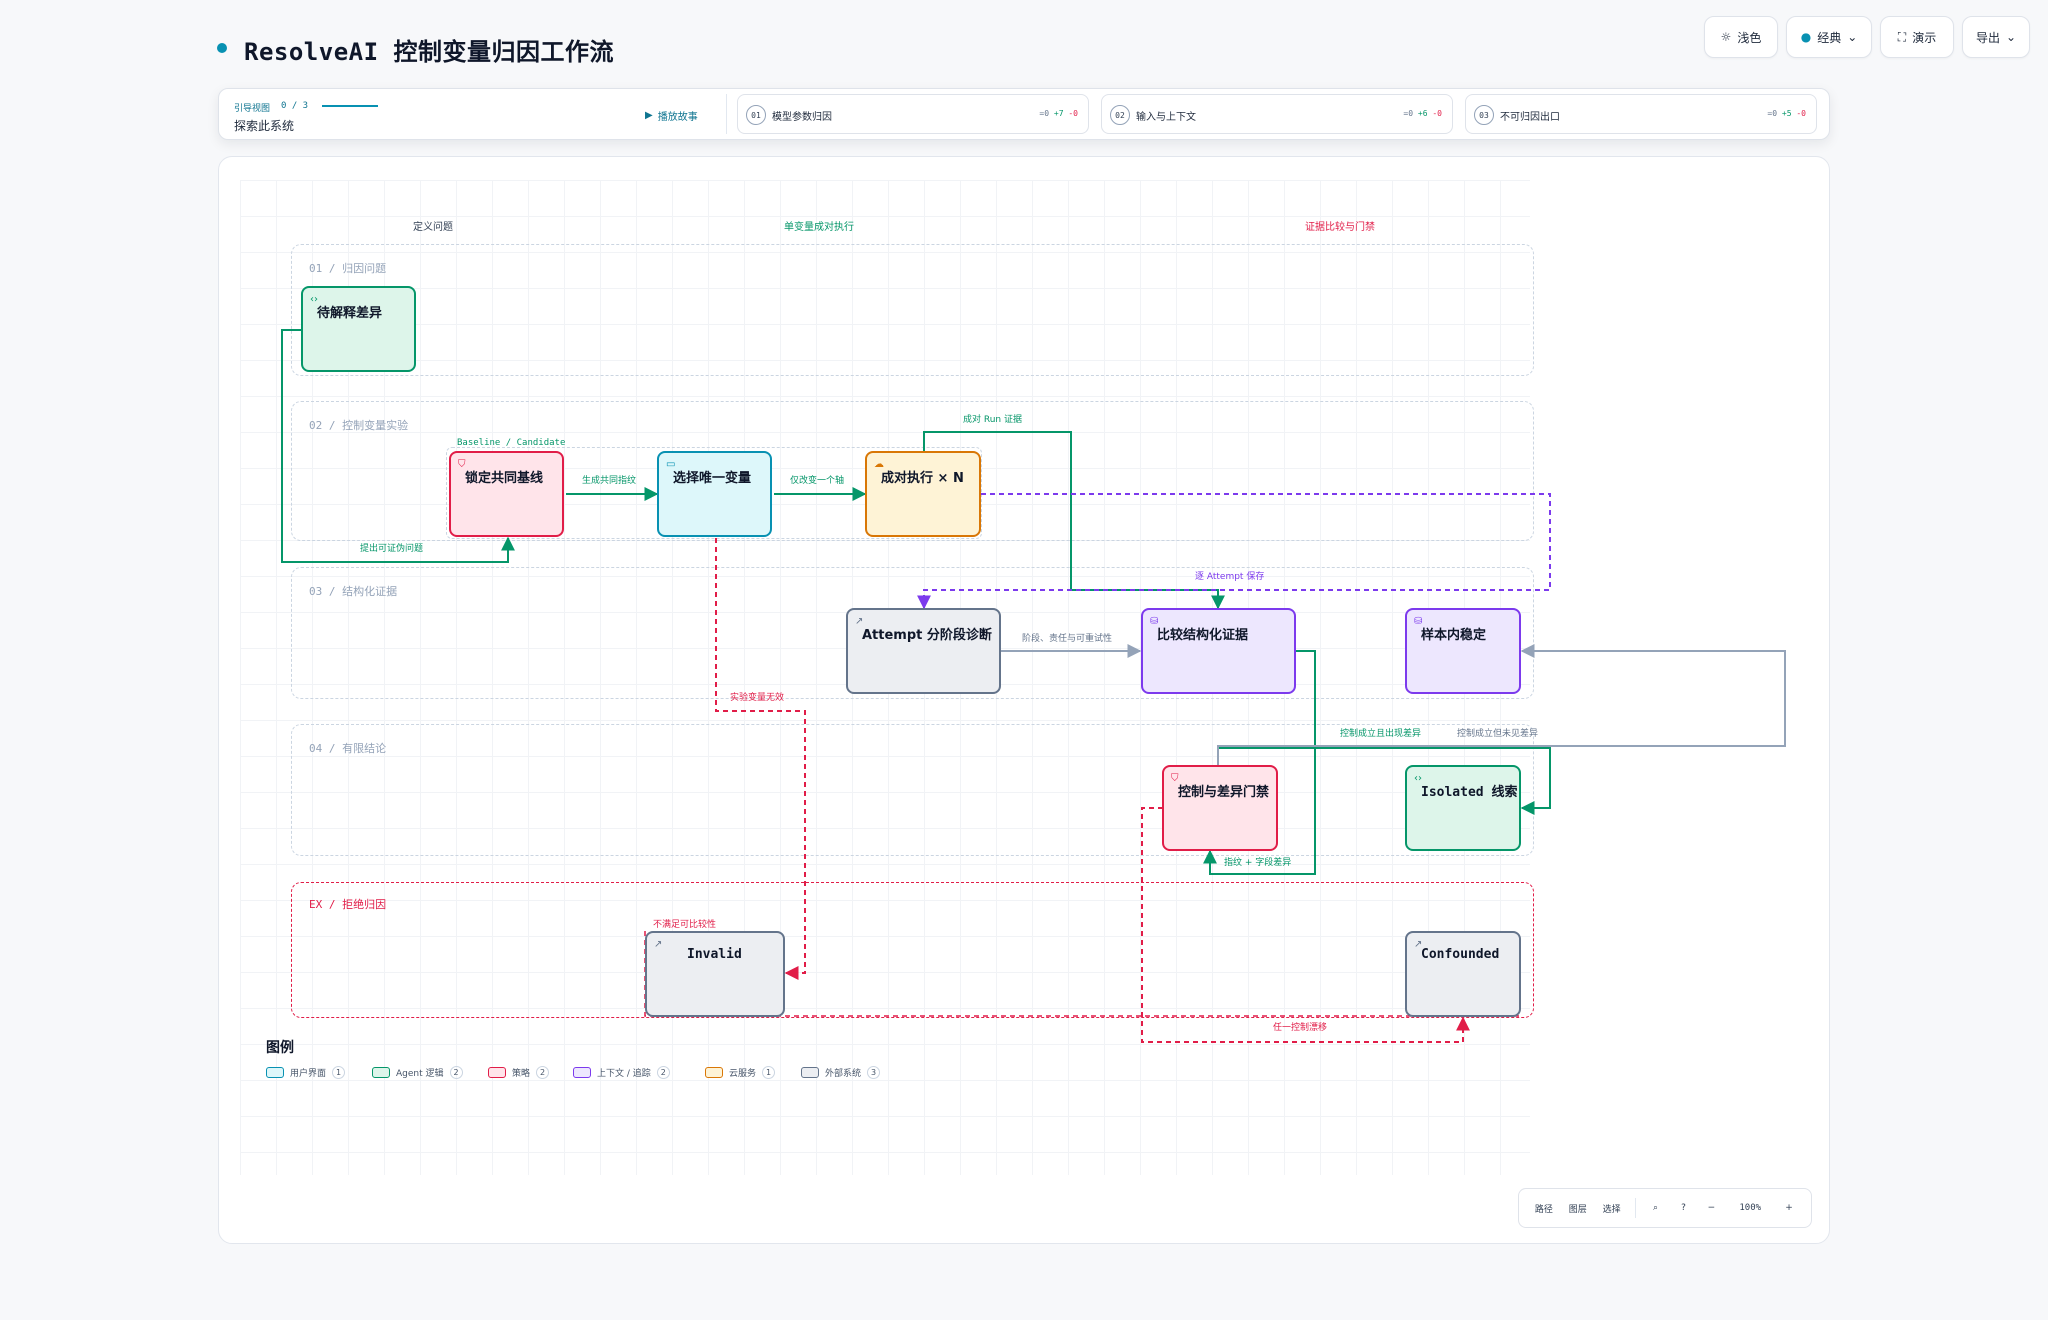 The width and height of the screenshot is (2048, 1320). I want to click on node-tag: Baseline / Candidate, so click(511, 443).